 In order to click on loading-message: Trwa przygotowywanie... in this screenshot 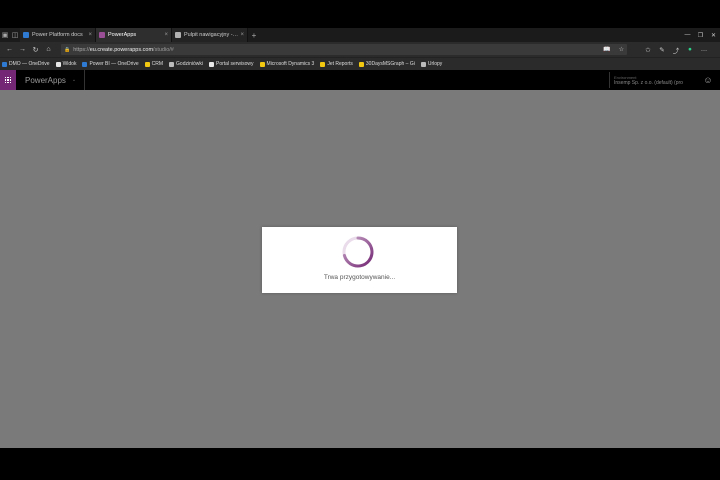, I will do `click(359, 277)`.